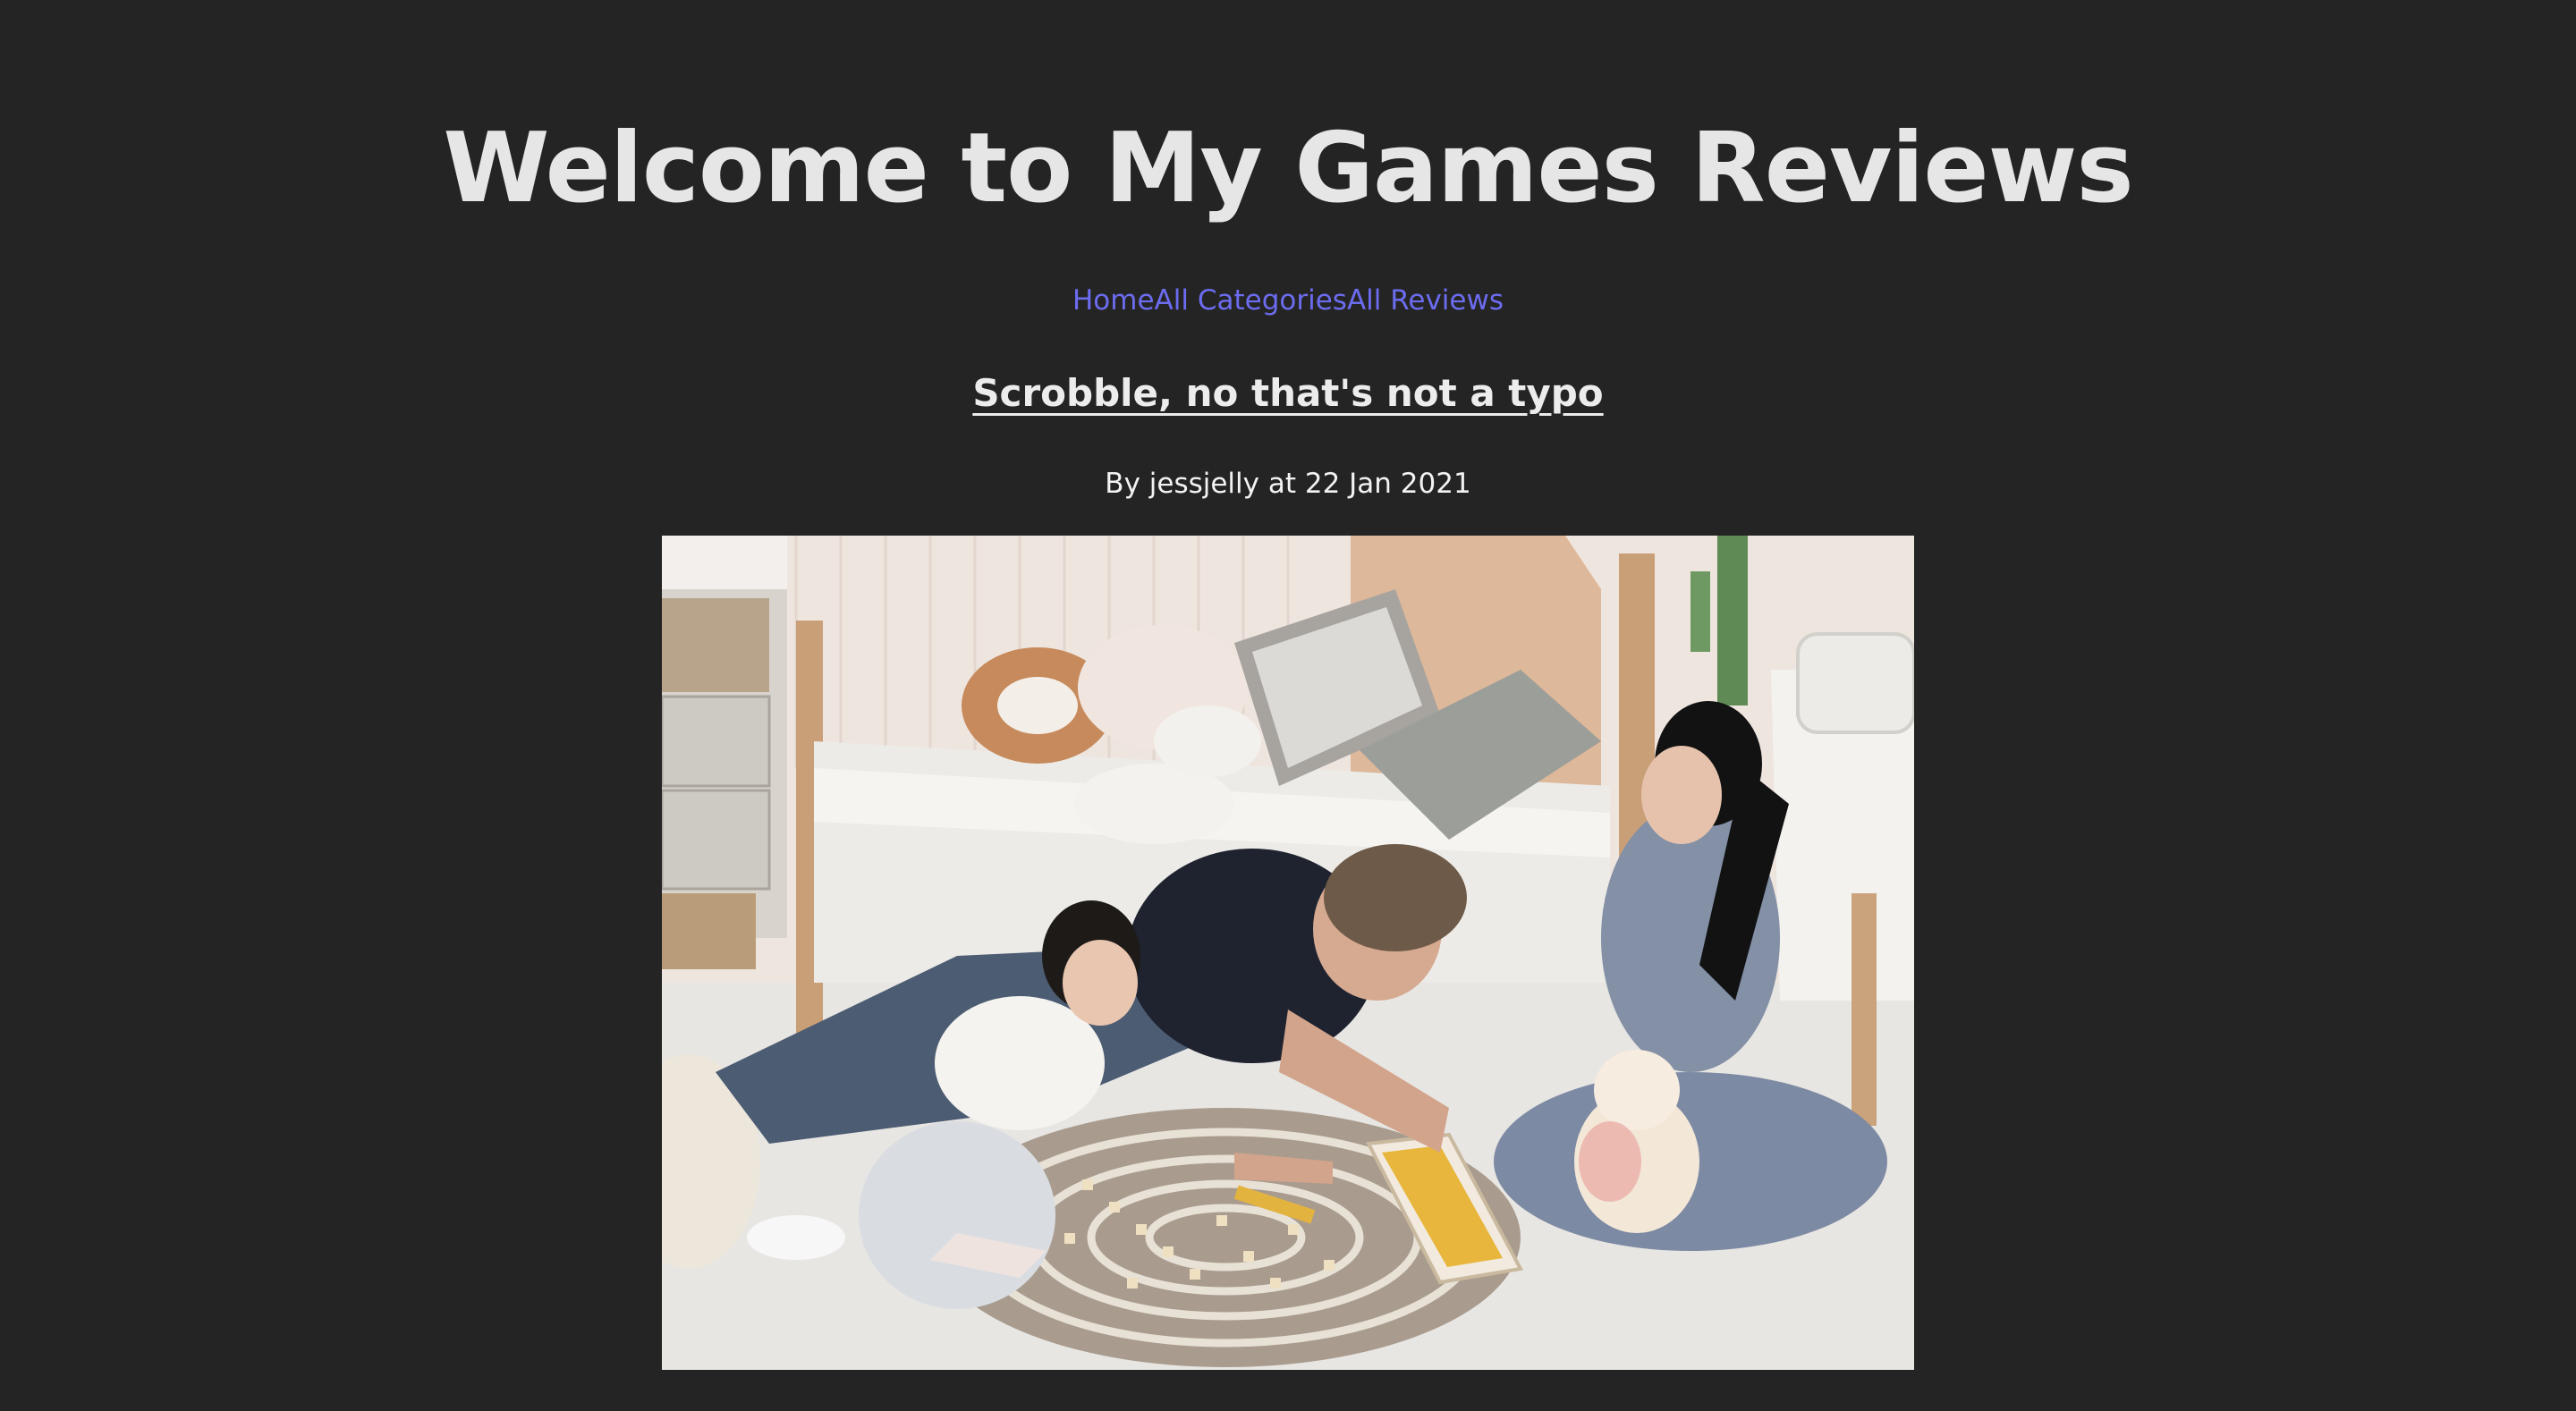 The width and height of the screenshot is (2576, 1411). What do you see at coordinates (1288, 168) in the screenshot?
I see `site-title: Welcome to My Games Reviews` at bounding box center [1288, 168].